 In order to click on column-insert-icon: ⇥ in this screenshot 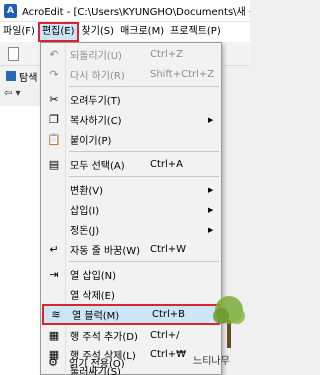, I will do `click(54, 274)`.